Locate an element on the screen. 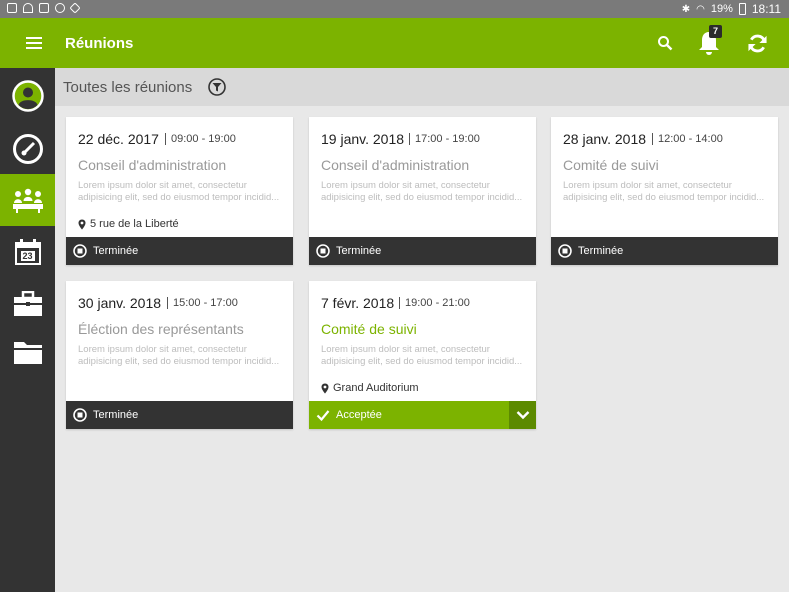 The width and height of the screenshot is (789, 592). status-dropdown-button is located at coordinates (522, 415).